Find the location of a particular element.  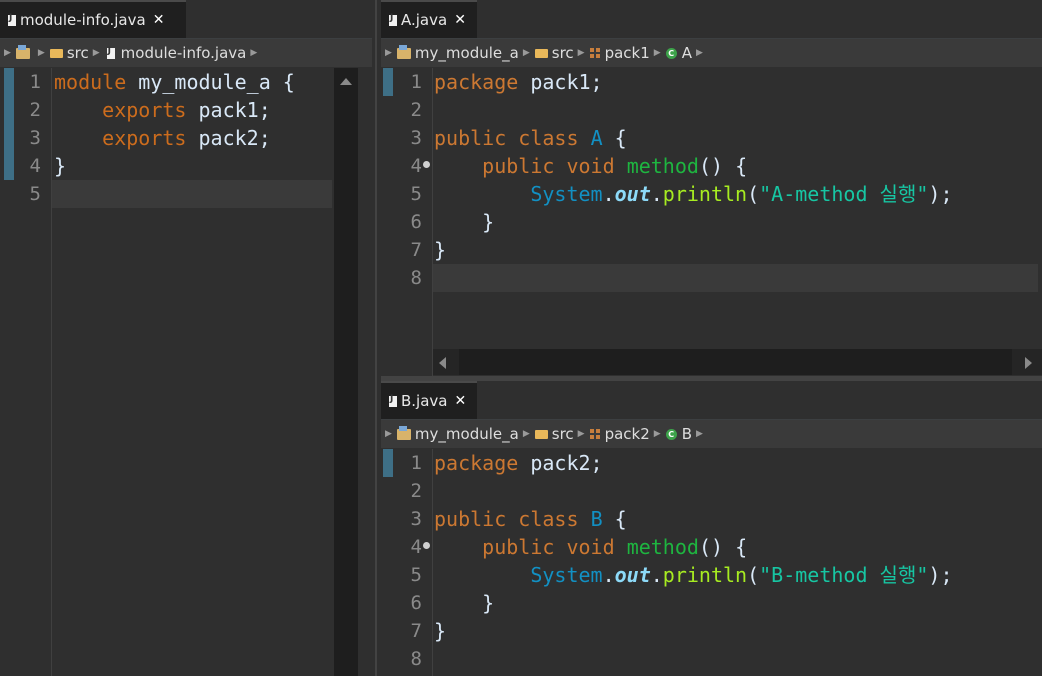

tab-b-java: B.java ✕ is located at coordinates (429, 400).